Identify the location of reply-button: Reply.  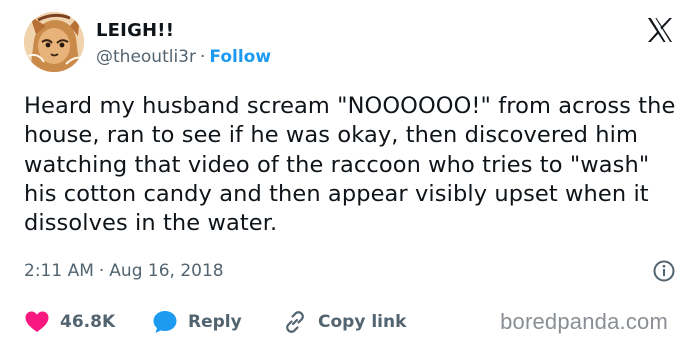
(197, 322).